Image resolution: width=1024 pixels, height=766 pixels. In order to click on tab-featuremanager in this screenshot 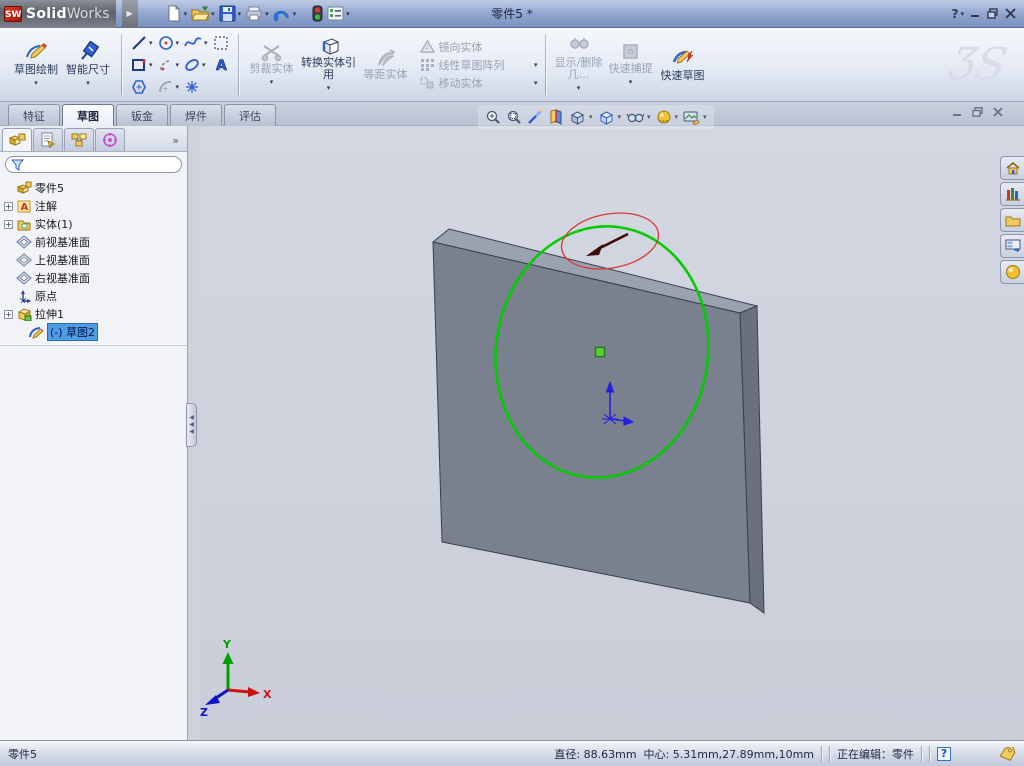, I will do `click(17, 139)`.